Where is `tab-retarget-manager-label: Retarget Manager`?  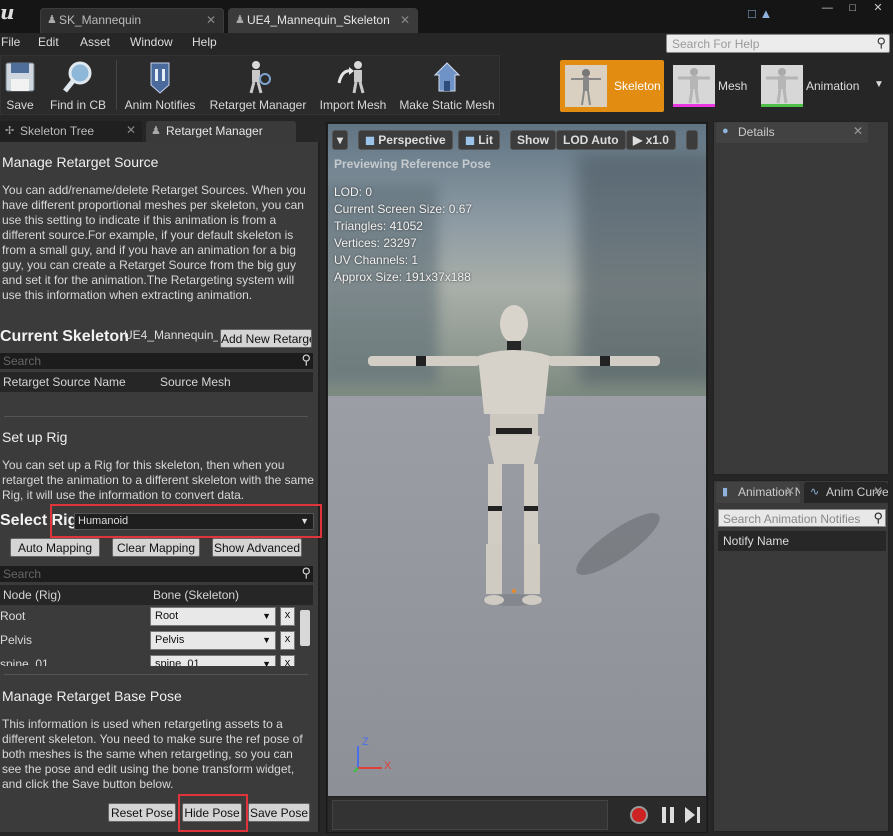 tab-retarget-manager-label: Retarget Manager is located at coordinates (214, 131).